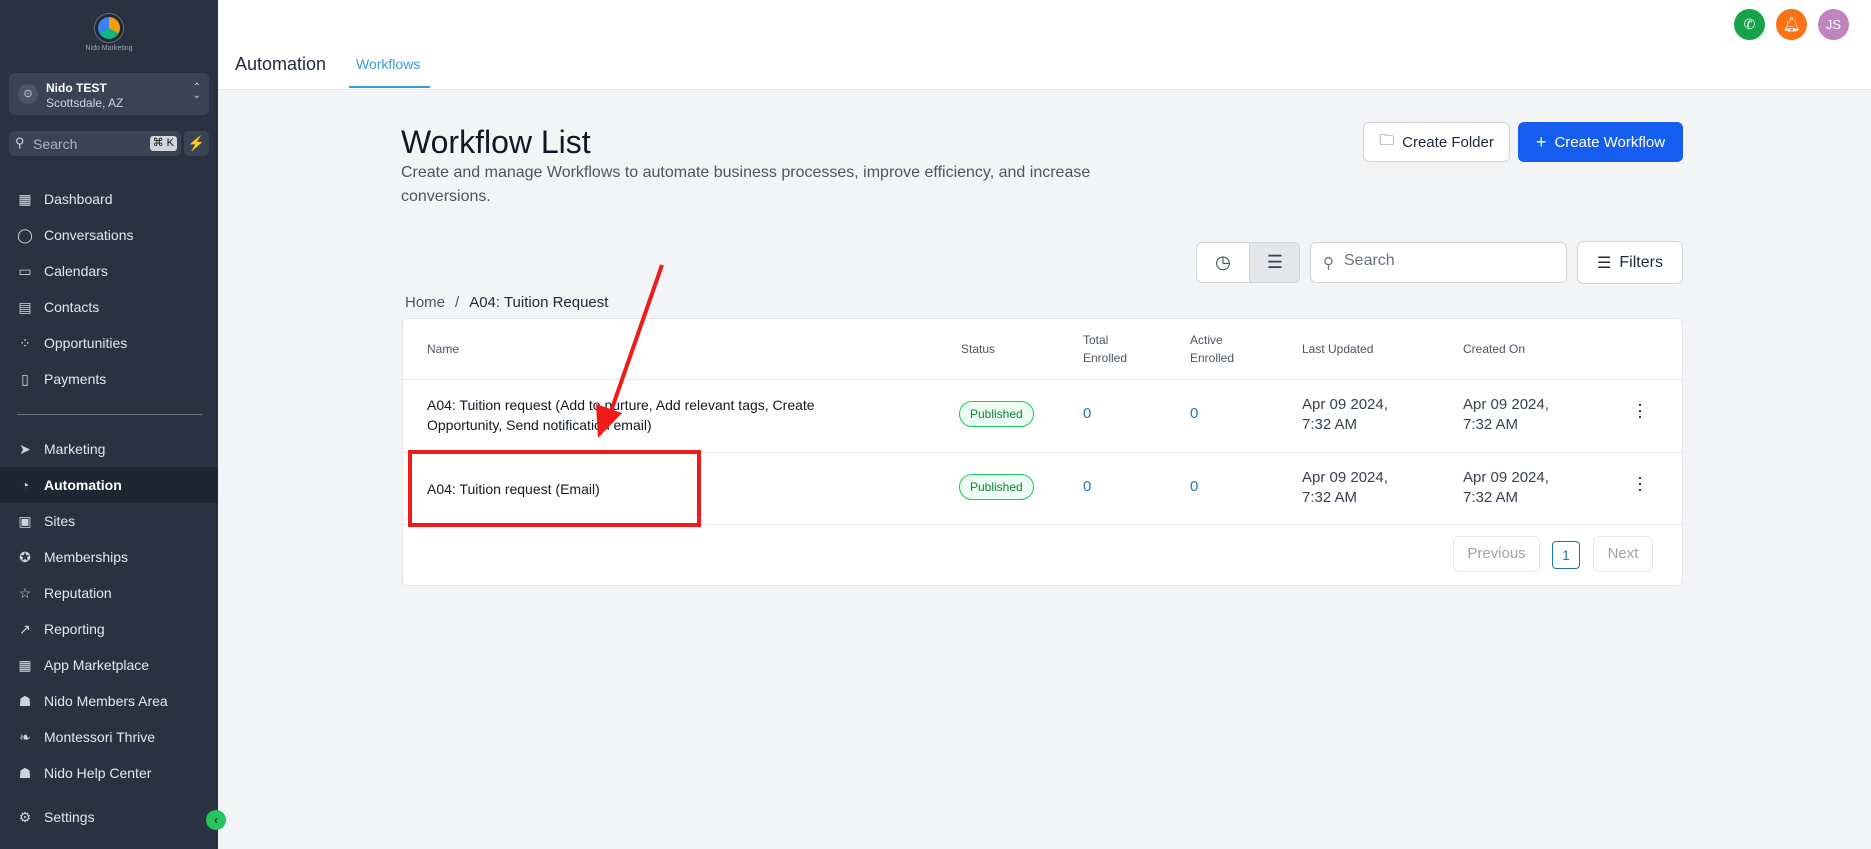 Image resolution: width=1871 pixels, height=849 pixels. Describe the element at coordinates (389, 87) in the screenshot. I see `tab-underline` at that location.